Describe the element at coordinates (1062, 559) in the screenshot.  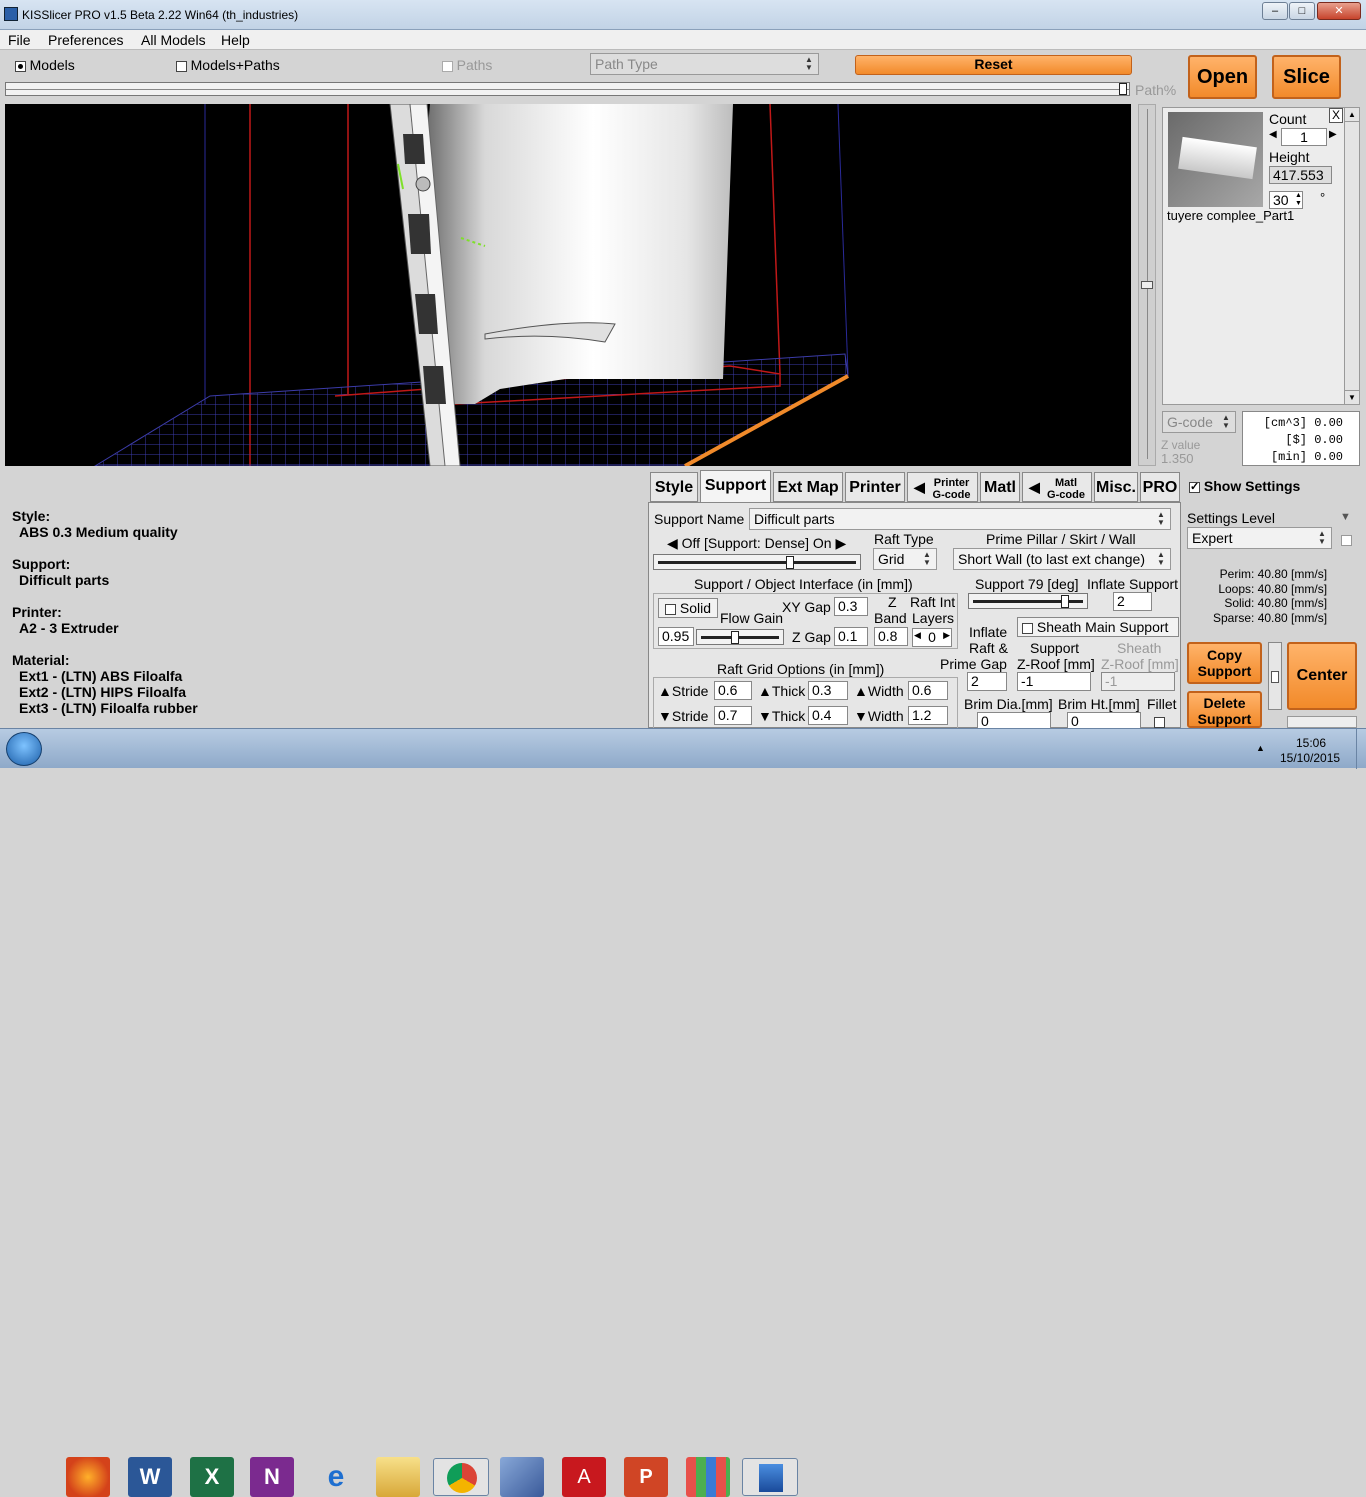
I see `prime-pillar-select: Short Wall (to last ext change) ▲ ▼` at that location.